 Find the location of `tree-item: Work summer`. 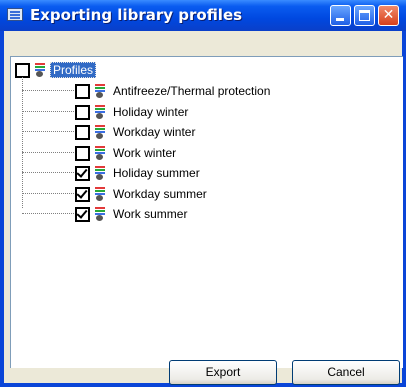

tree-item: Work summer is located at coordinates (225, 215).